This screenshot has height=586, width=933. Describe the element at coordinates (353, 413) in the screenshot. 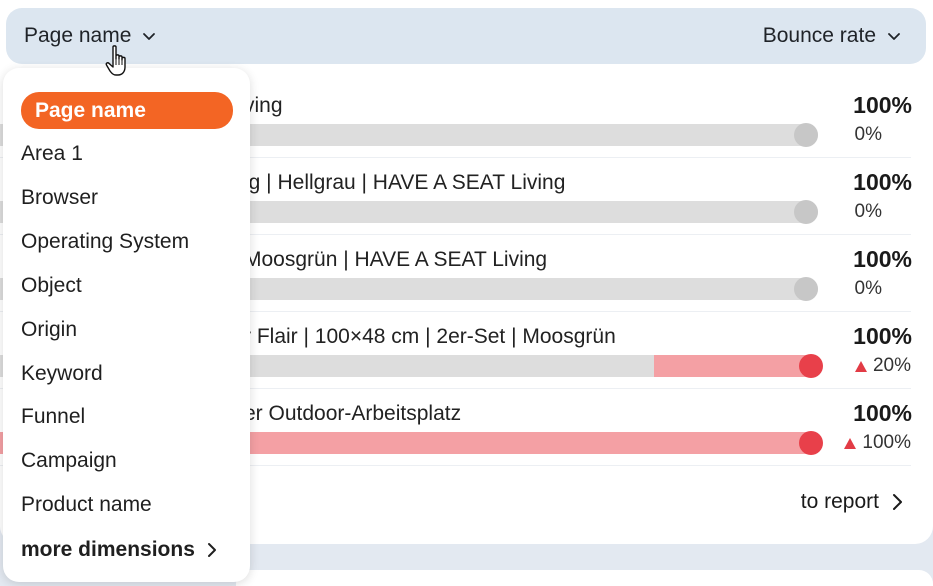

I see `row-label: er Outdoor-Arbeitsplatz` at that location.